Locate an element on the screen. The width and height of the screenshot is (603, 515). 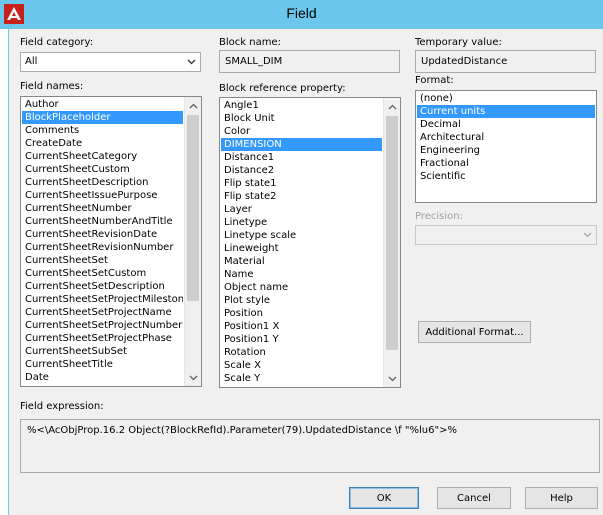
format-label: Format: is located at coordinates (434, 80).